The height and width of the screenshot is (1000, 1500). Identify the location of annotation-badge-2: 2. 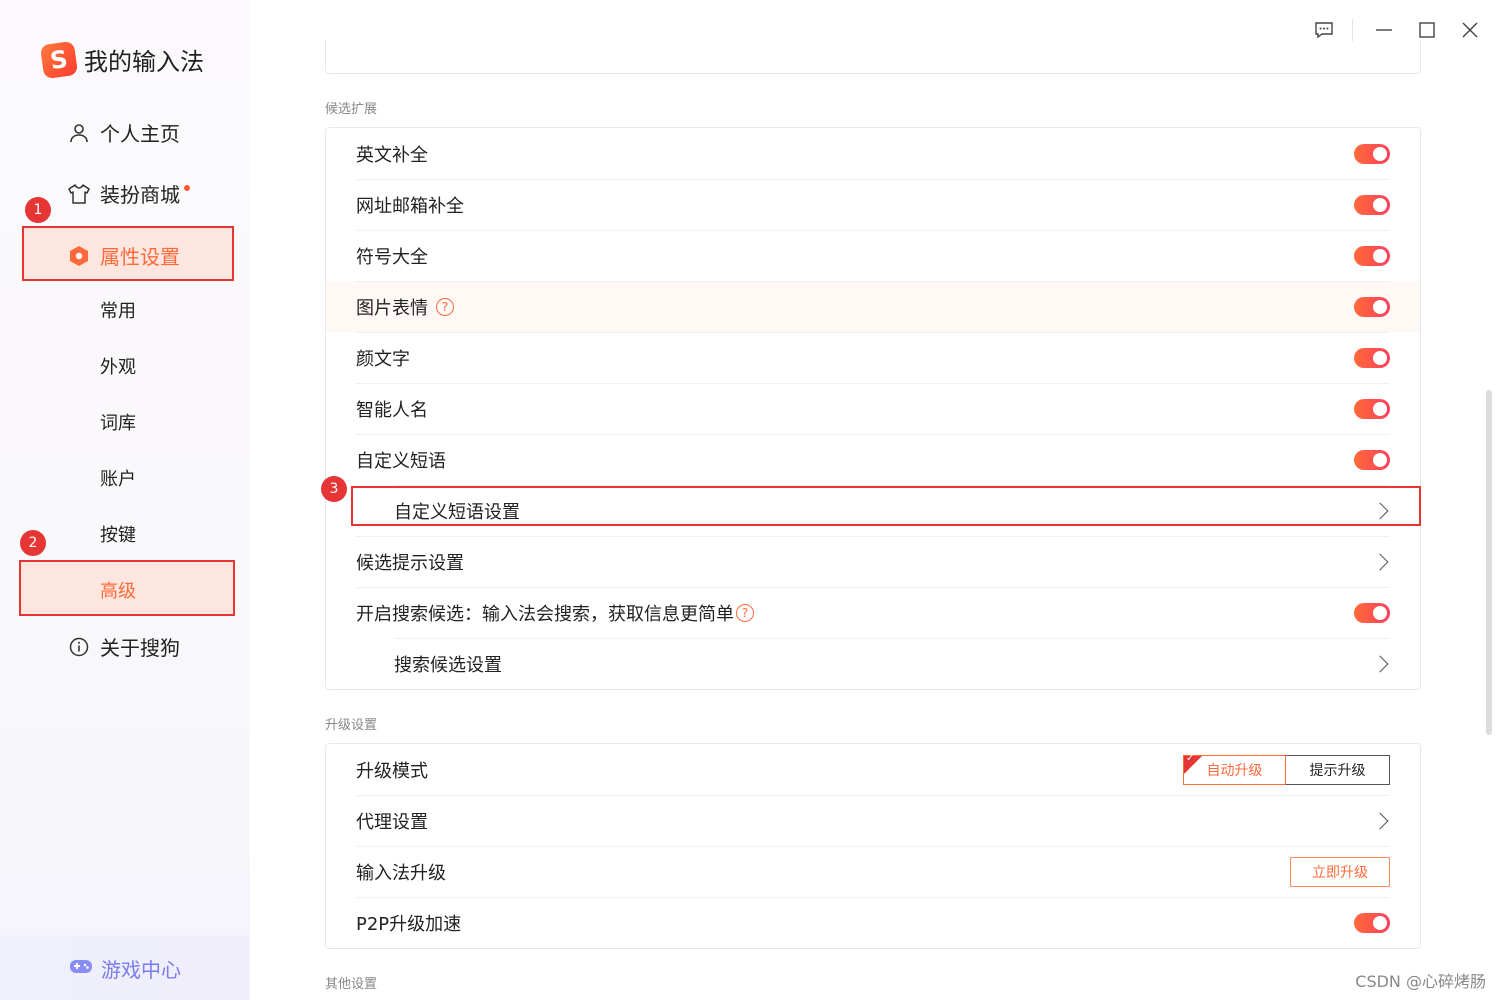
(33, 543).